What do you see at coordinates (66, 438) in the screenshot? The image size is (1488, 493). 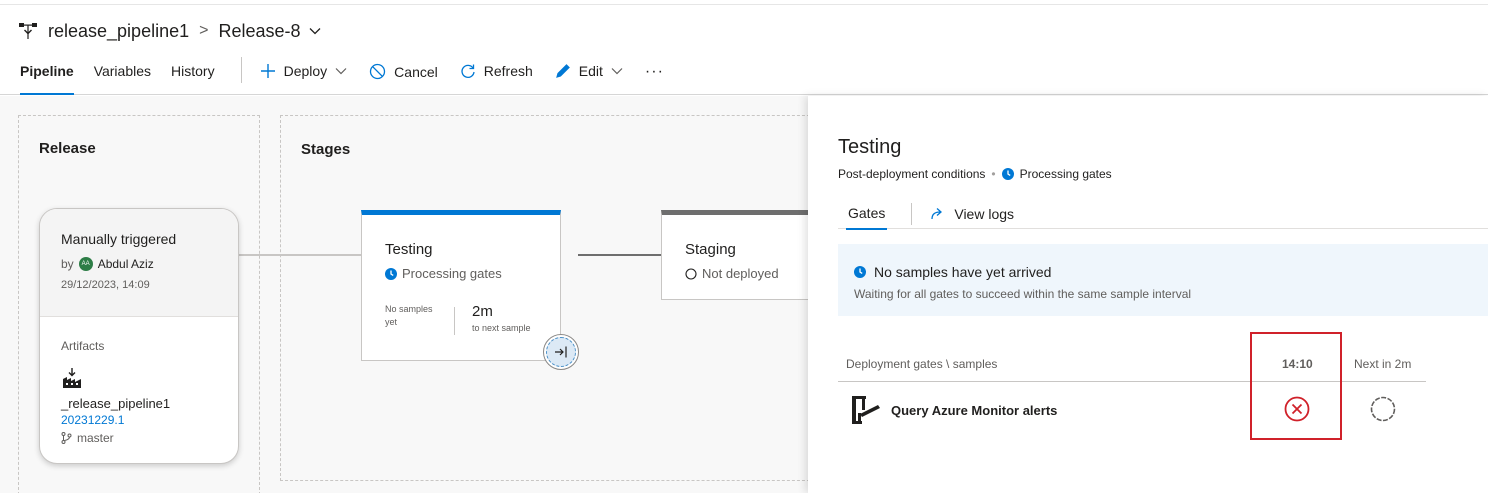 I see `branch-icon` at bounding box center [66, 438].